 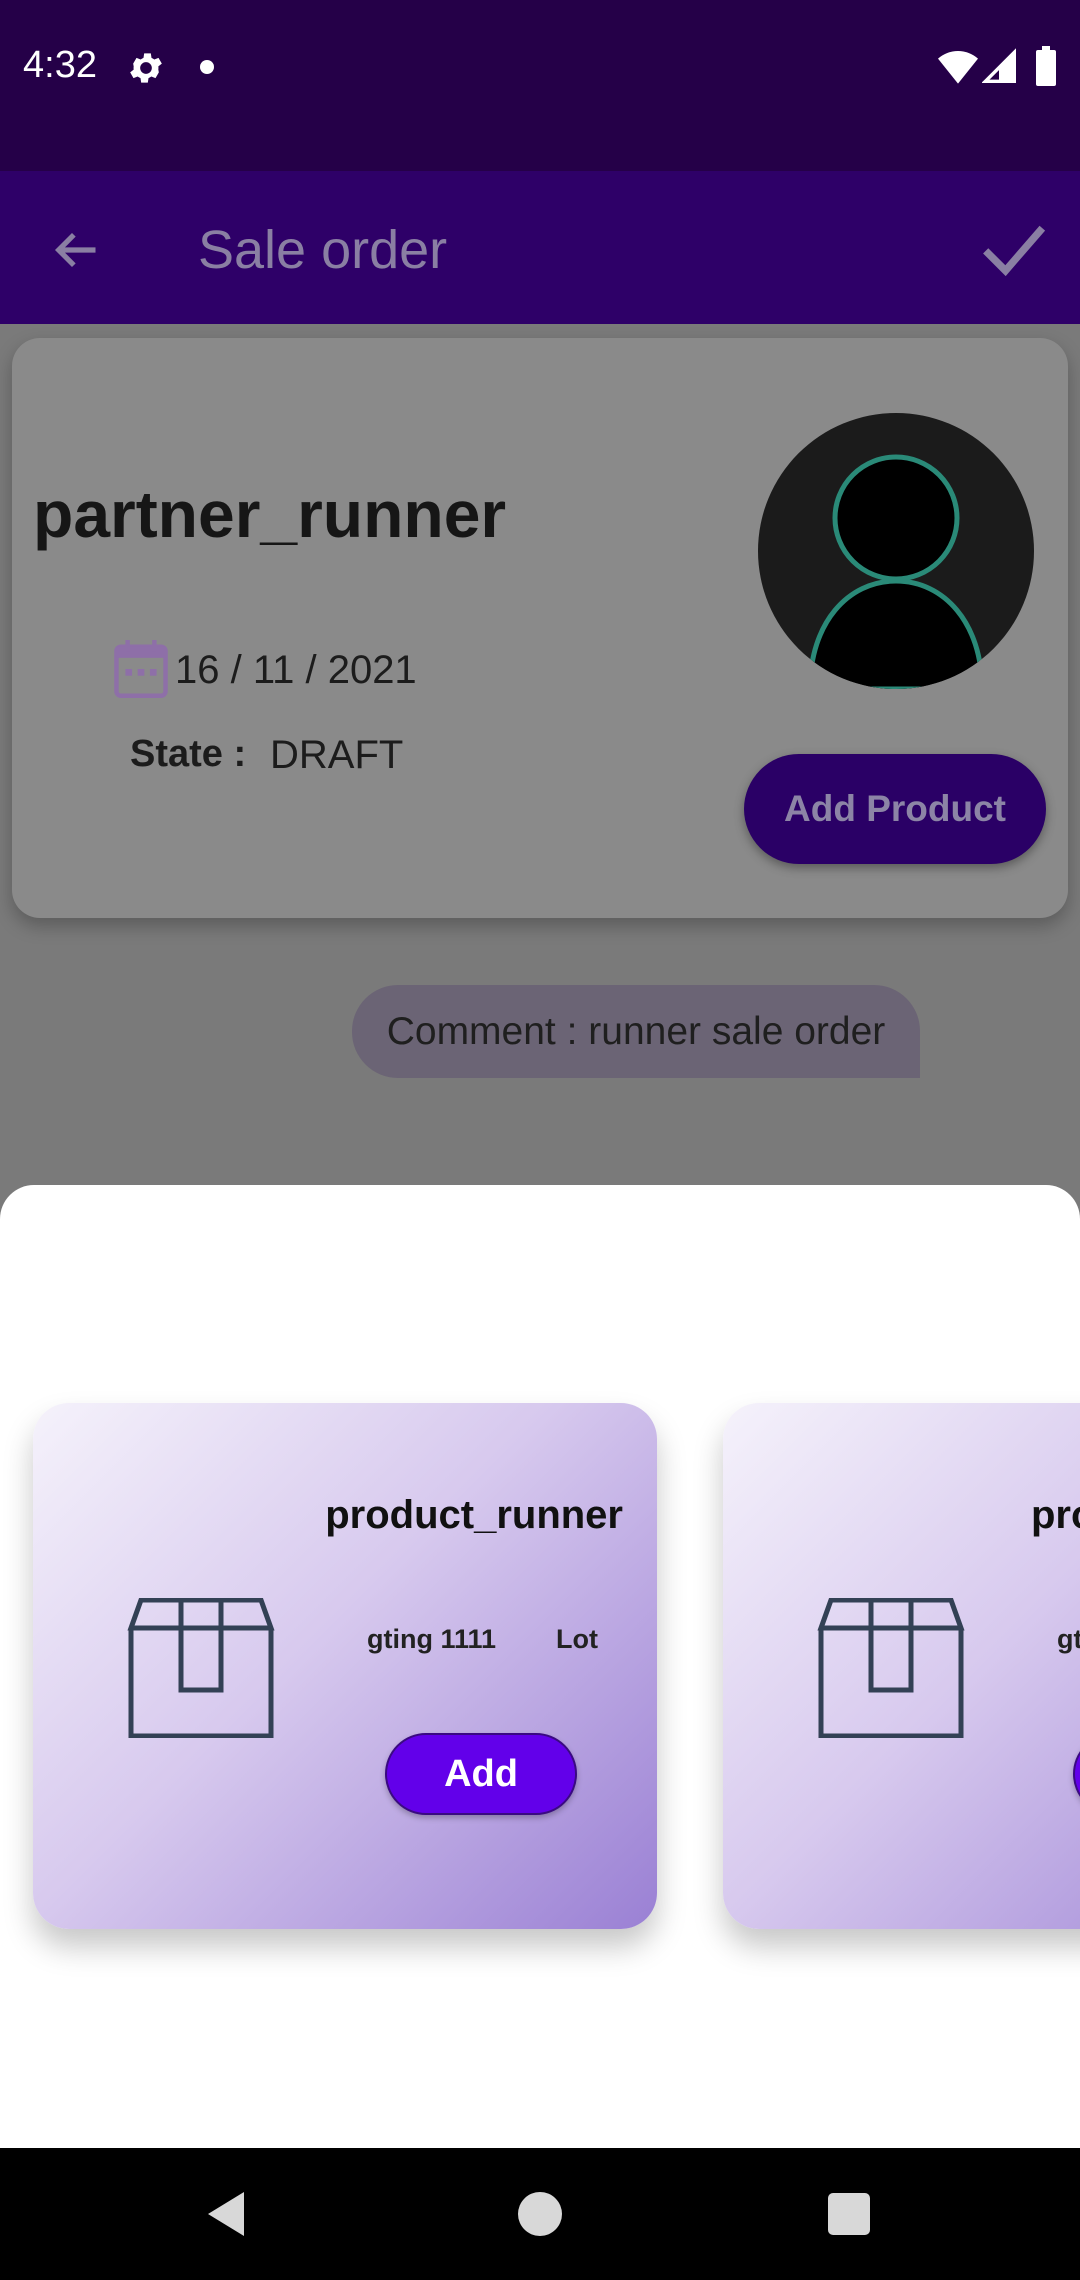 I want to click on calendar-icon, so click(x=141, y=669).